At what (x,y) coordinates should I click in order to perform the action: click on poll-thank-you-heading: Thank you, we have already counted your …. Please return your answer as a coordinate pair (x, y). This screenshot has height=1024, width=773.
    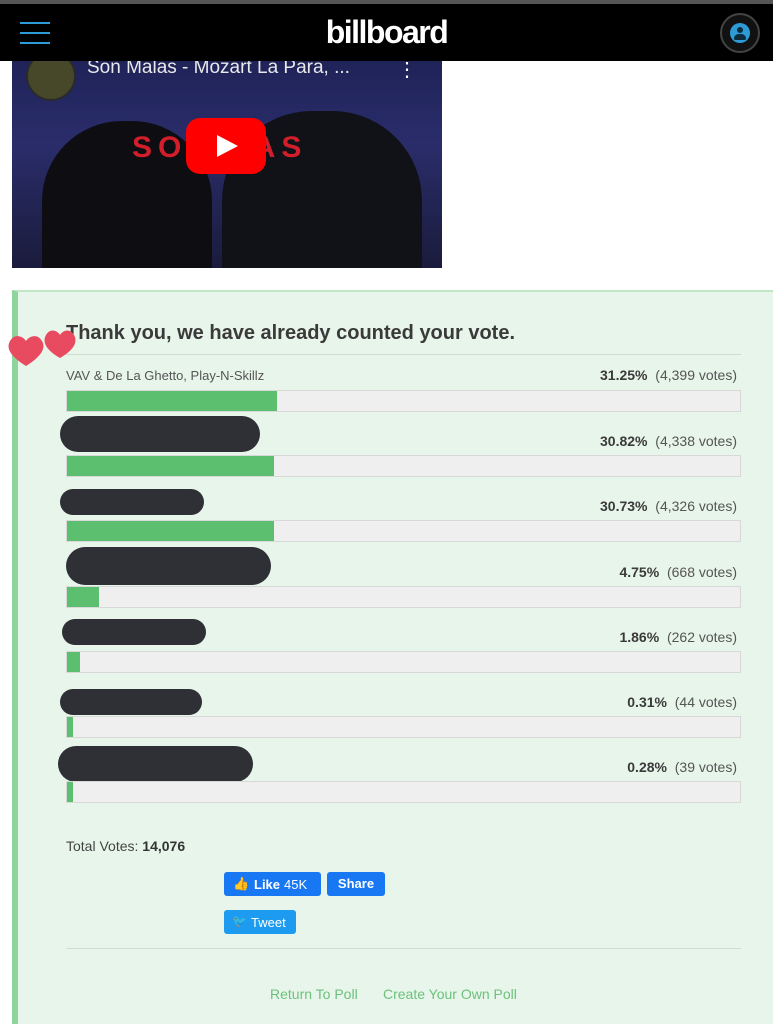
    Looking at the image, I should click on (291, 333).